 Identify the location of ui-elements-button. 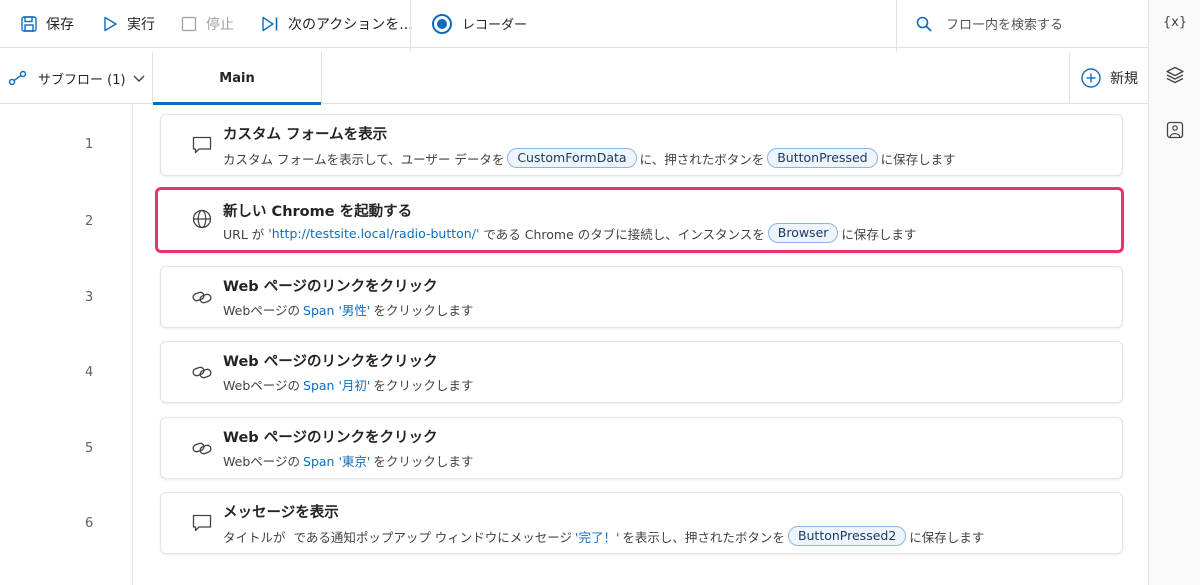
(1175, 75).